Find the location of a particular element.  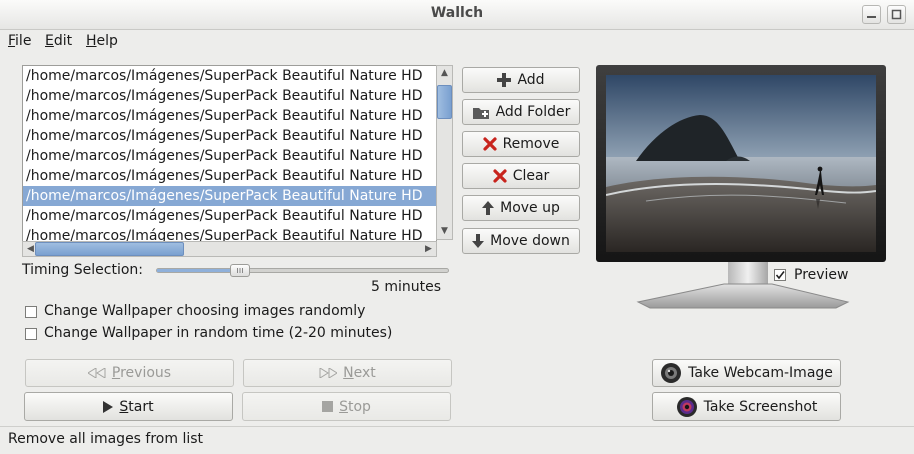

previous-button: Previous is located at coordinates (129, 373).